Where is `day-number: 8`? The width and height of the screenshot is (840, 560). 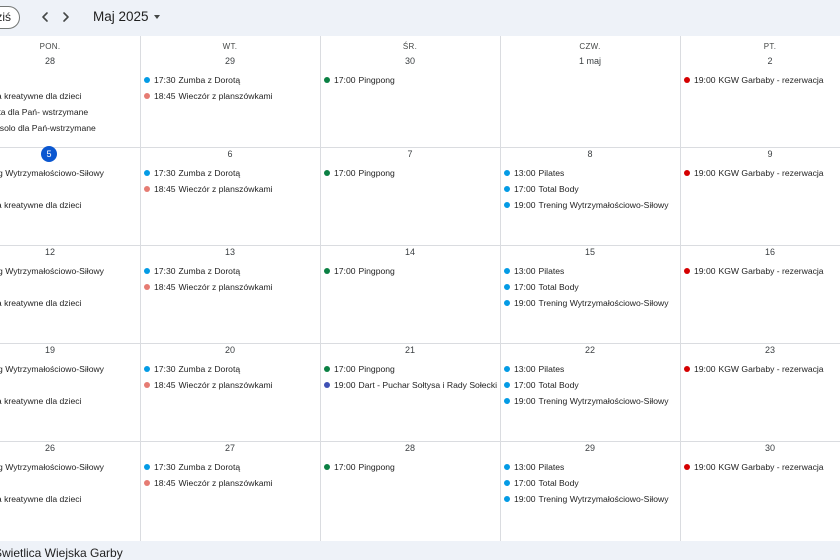 day-number: 8 is located at coordinates (590, 154).